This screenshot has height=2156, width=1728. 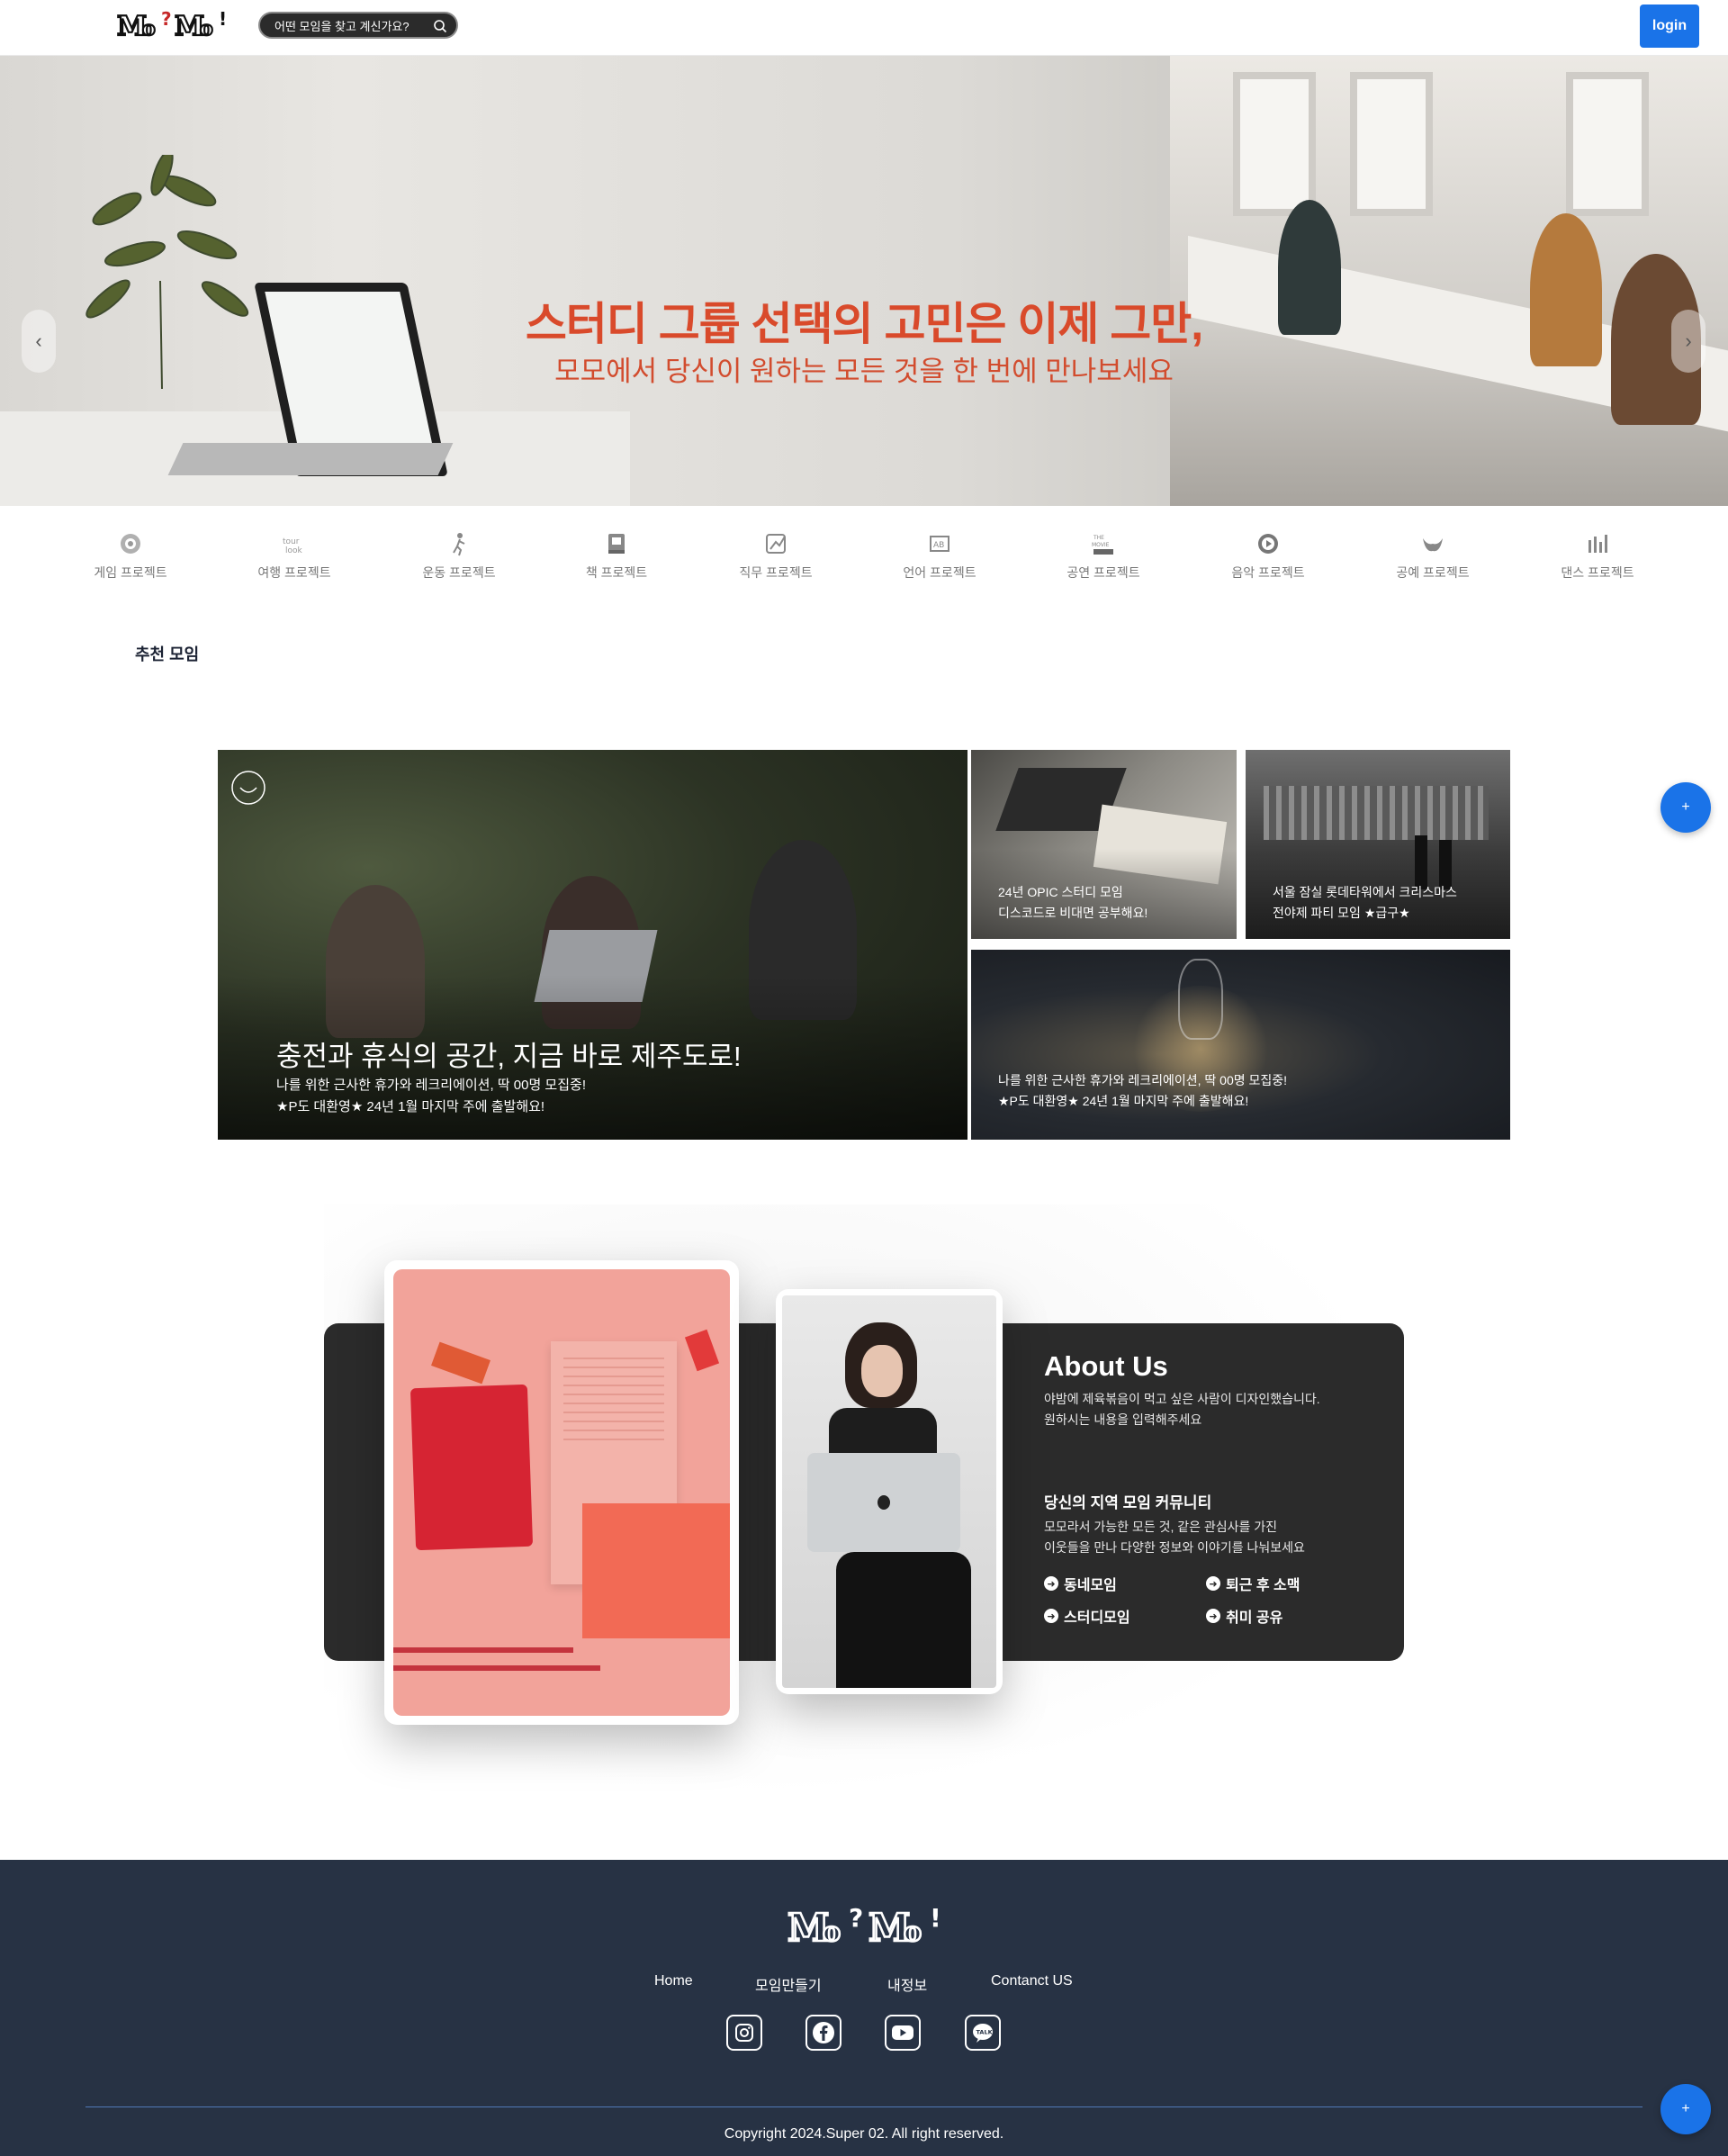 I want to click on category-exercise: 운동 프로젝트, so click(x=459, y=556).